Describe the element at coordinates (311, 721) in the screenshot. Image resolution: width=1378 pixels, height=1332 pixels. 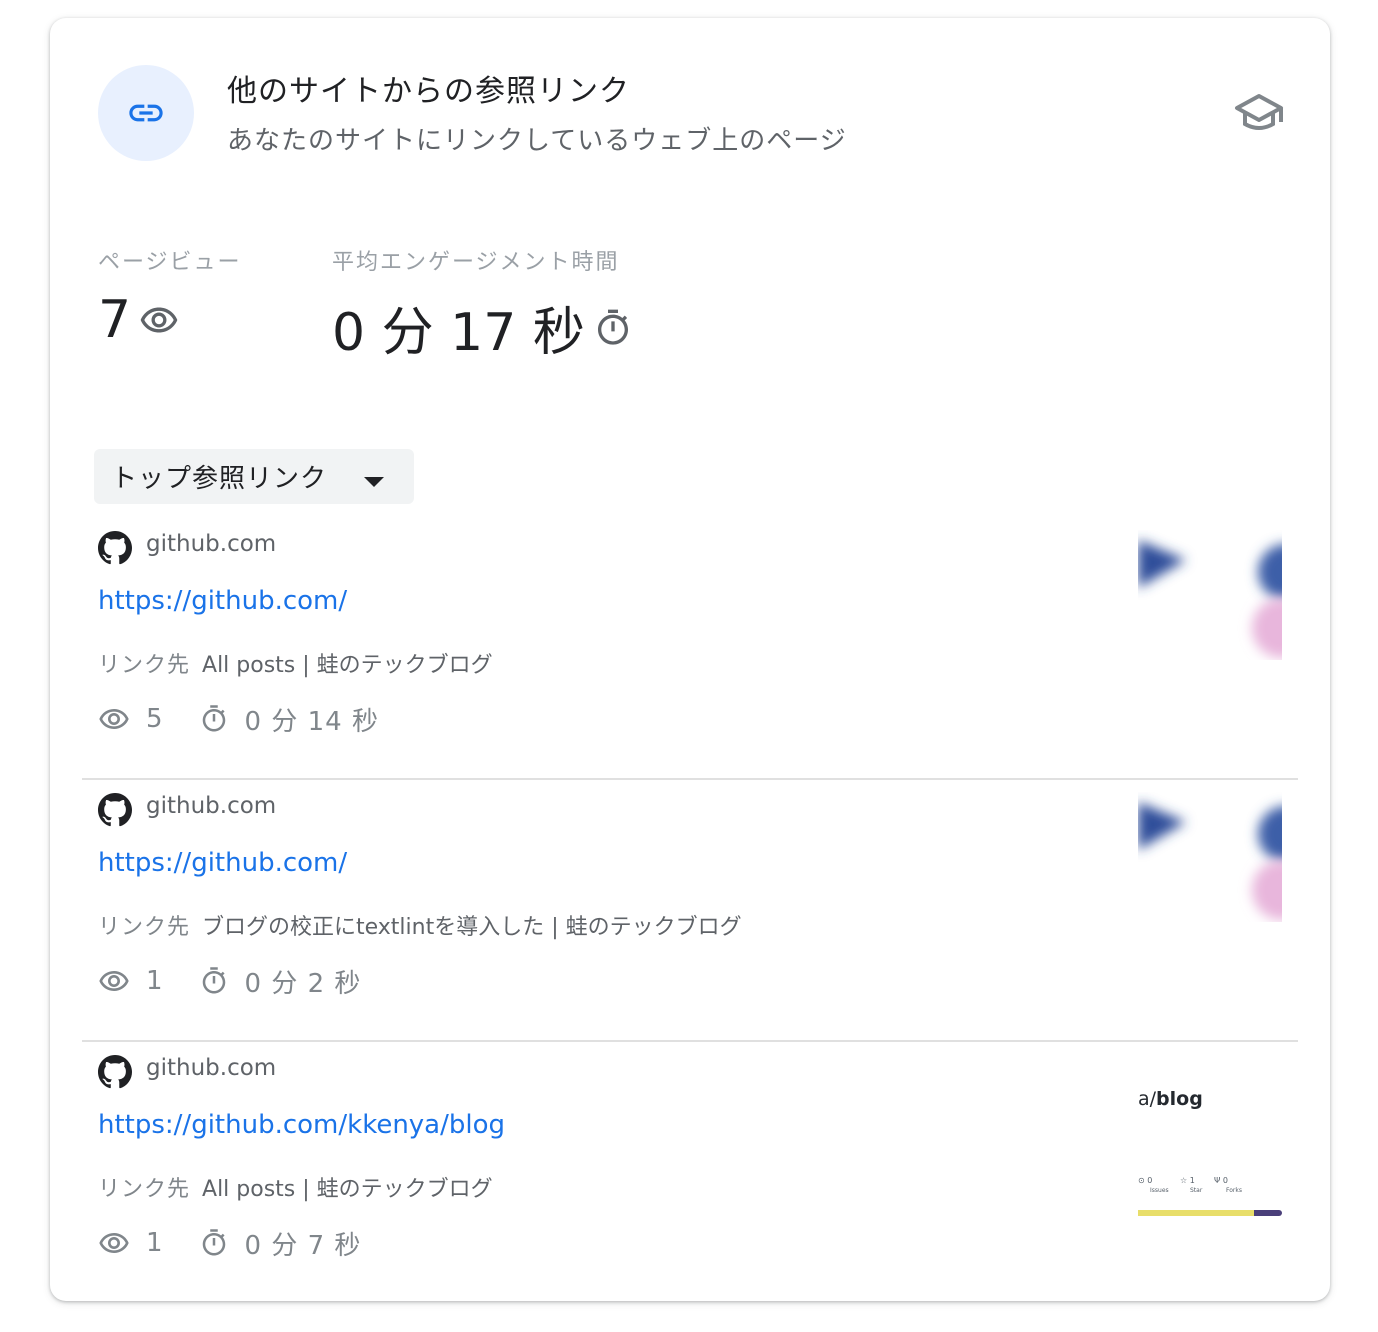
I see `referrer-time: 0 分 14 秒` at that location.